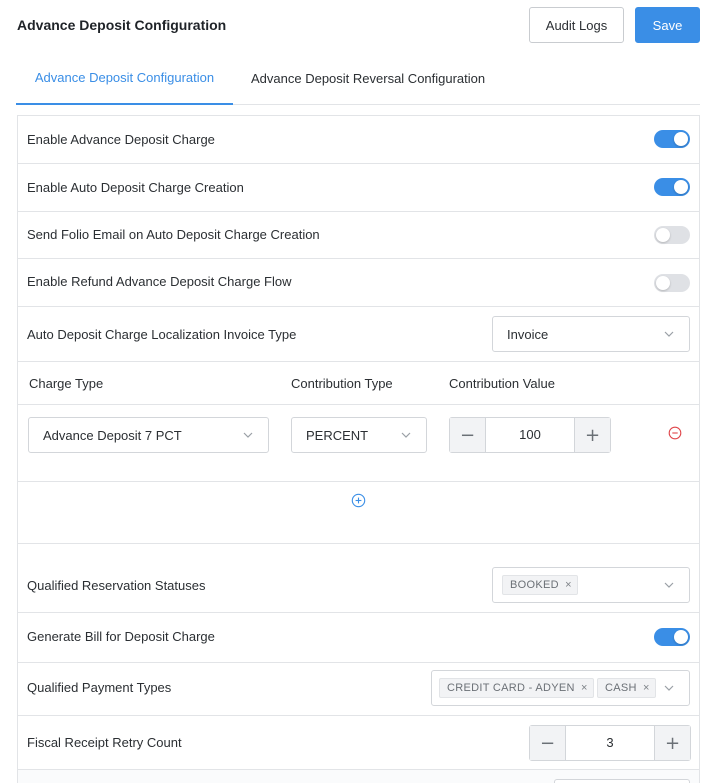 The width and height of the screenshot is (714, 783). I want to click on page-title: Advance Deposit Configuration, so click(122, 25).